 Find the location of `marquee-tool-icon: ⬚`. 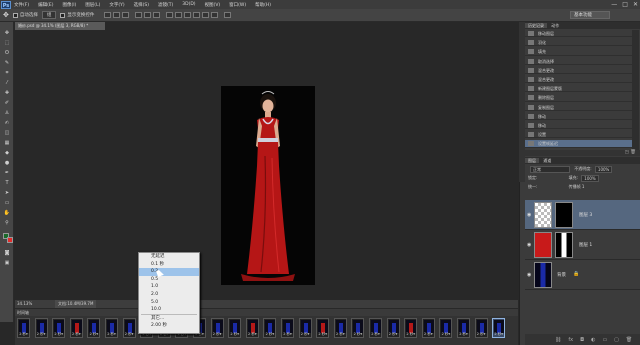

marquee-tool-icon: ⬚ is located at coordinates (7, 43).